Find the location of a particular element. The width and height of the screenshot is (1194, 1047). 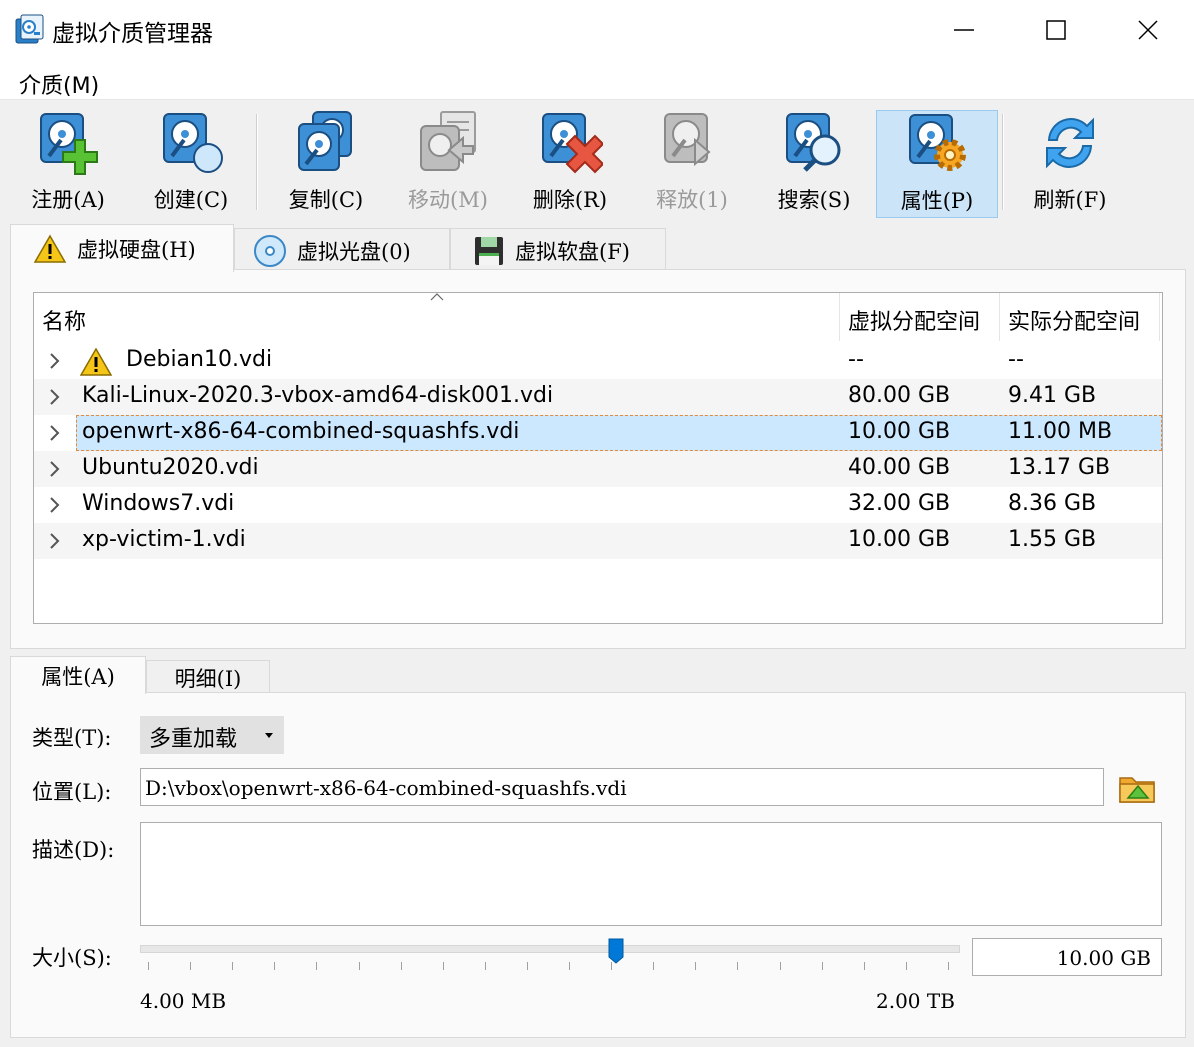

row-name: openwrt-x86-64-combined-squashfs.vdi is located at coordinates (301, 431).